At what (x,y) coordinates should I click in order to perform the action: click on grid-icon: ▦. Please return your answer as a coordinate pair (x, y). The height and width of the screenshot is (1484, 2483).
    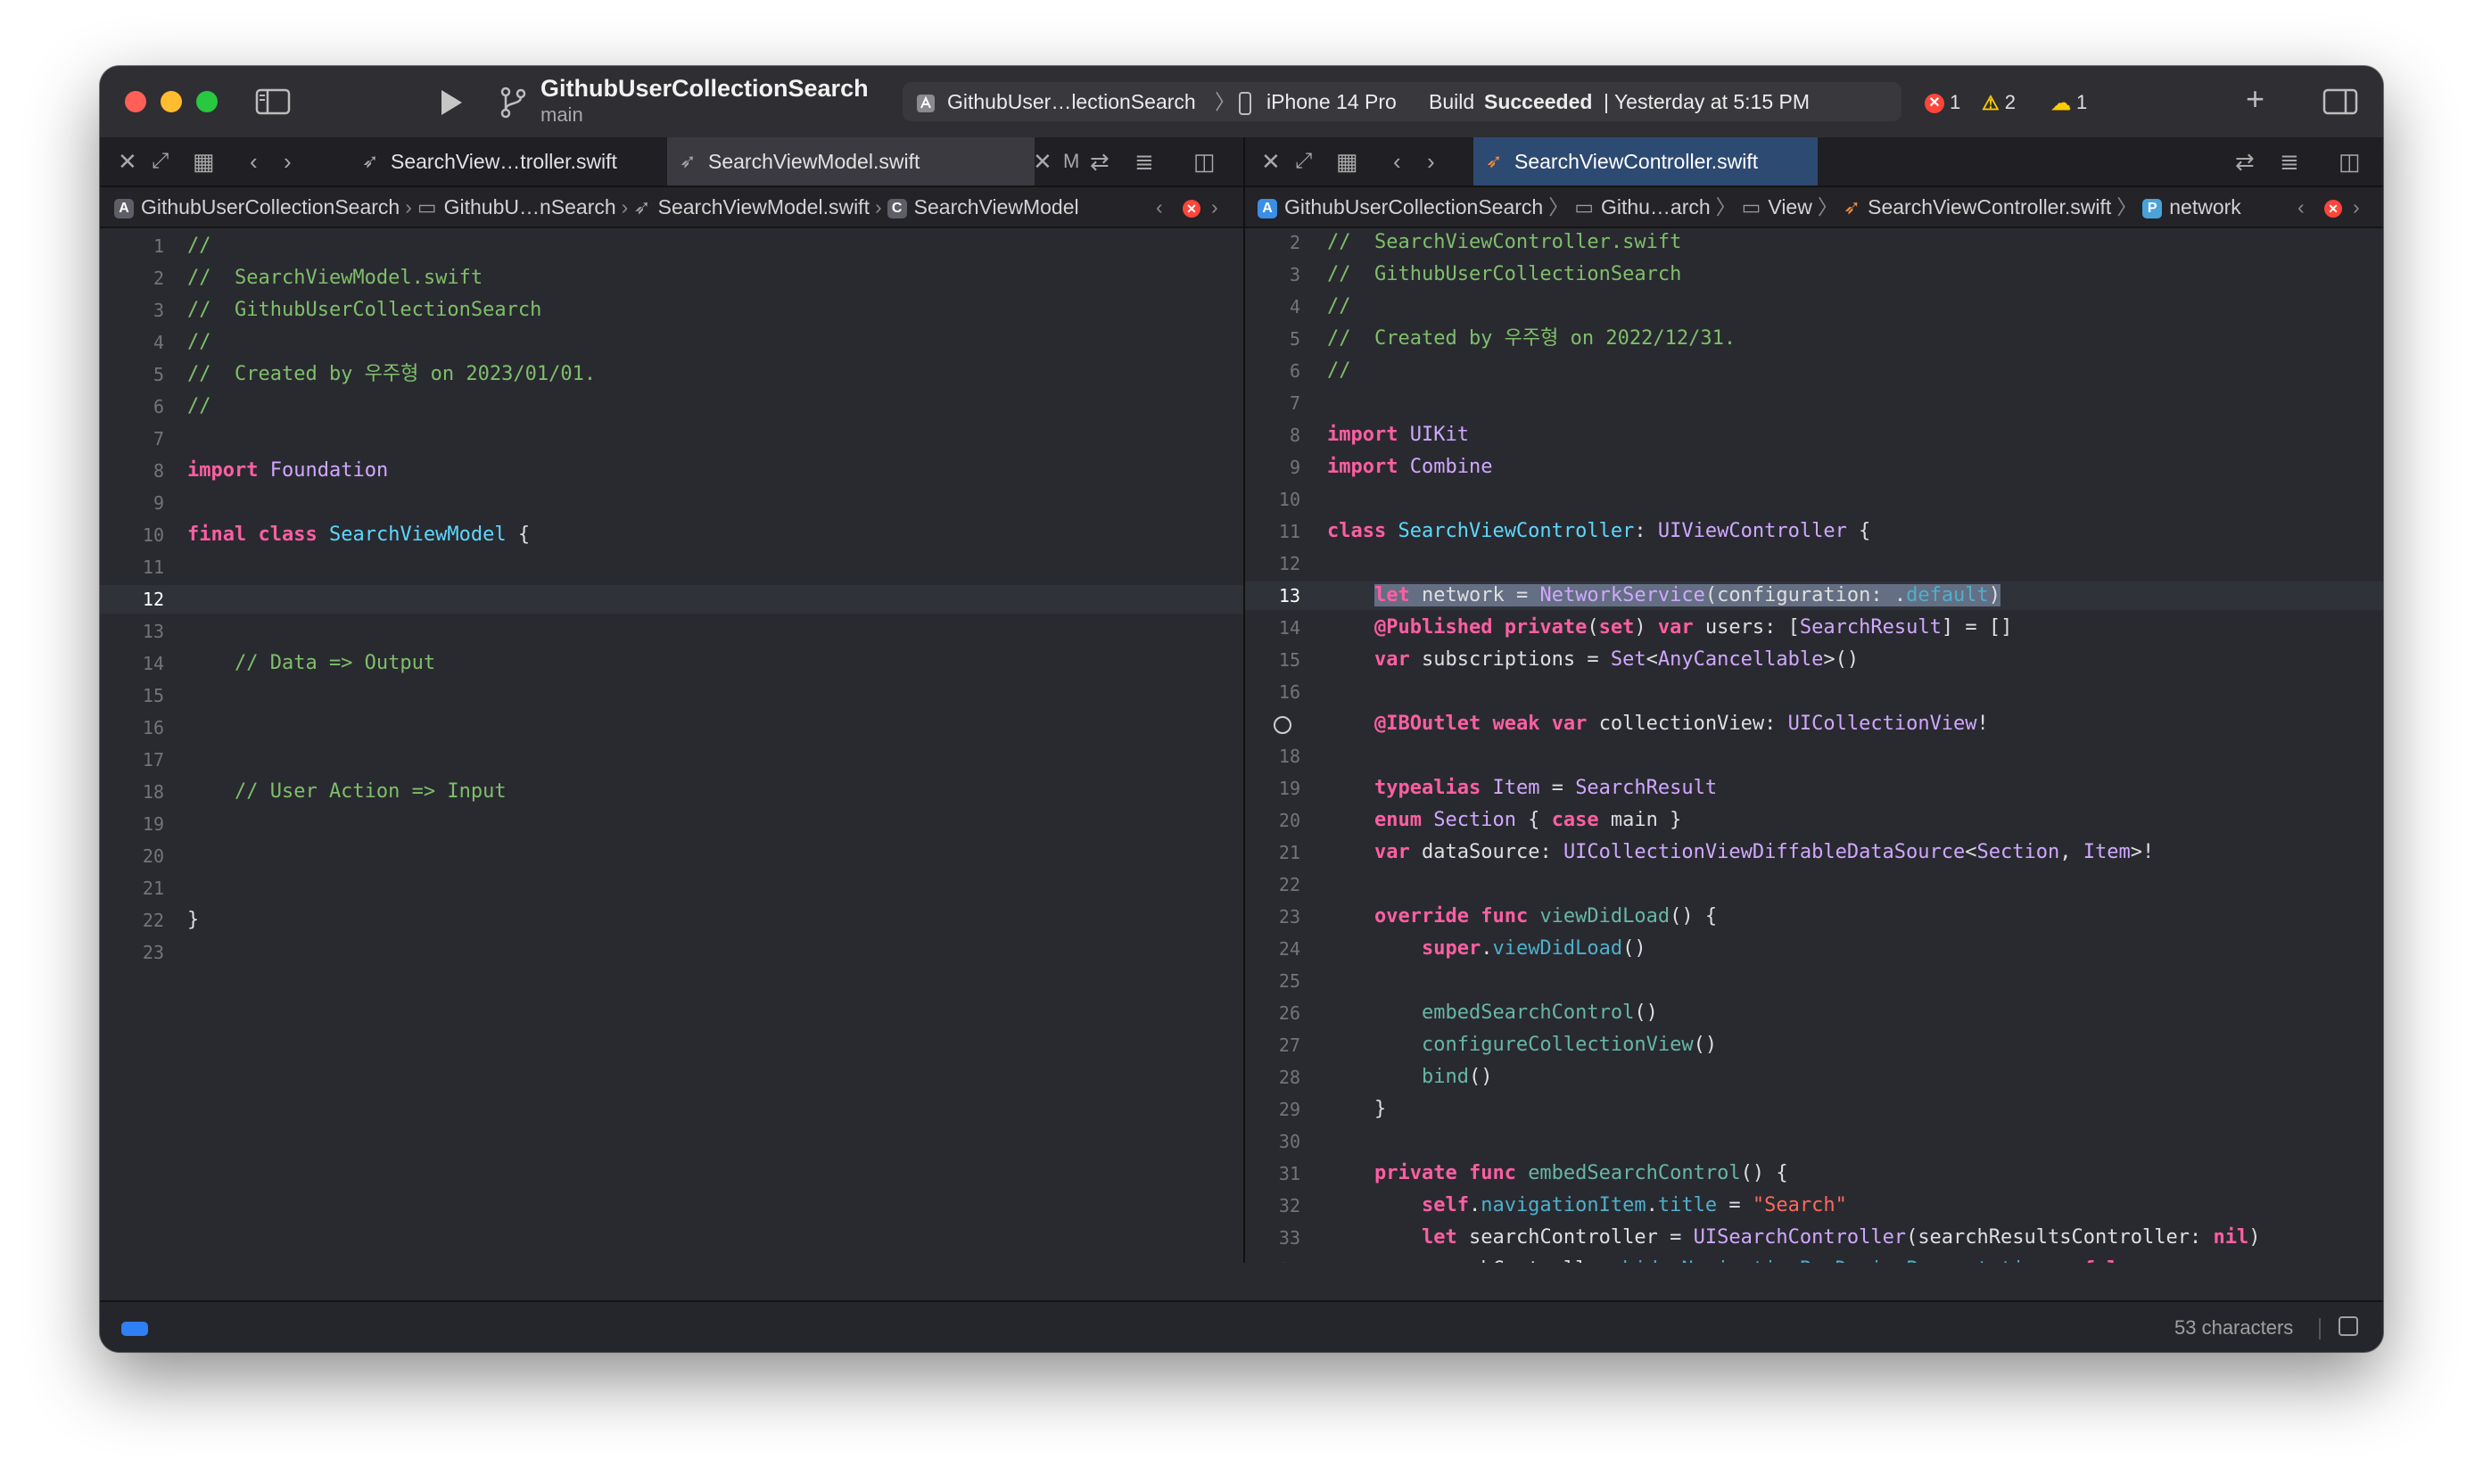
    Looking at the image, I should click on (1347, 162).